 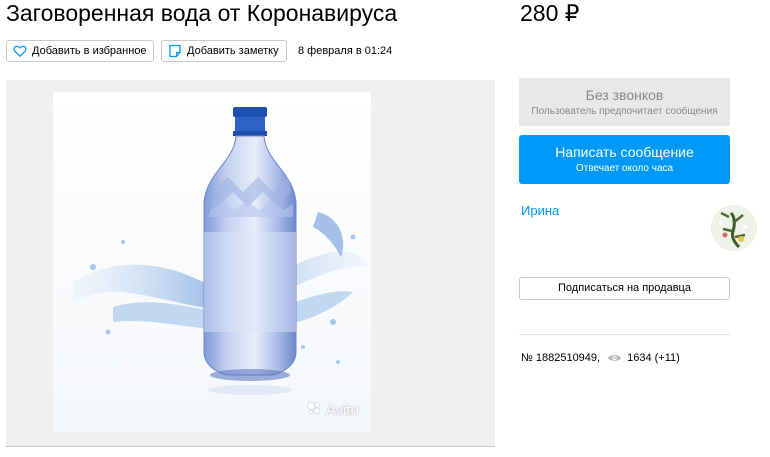 I want to click on divider, so click(x=624, y=334).